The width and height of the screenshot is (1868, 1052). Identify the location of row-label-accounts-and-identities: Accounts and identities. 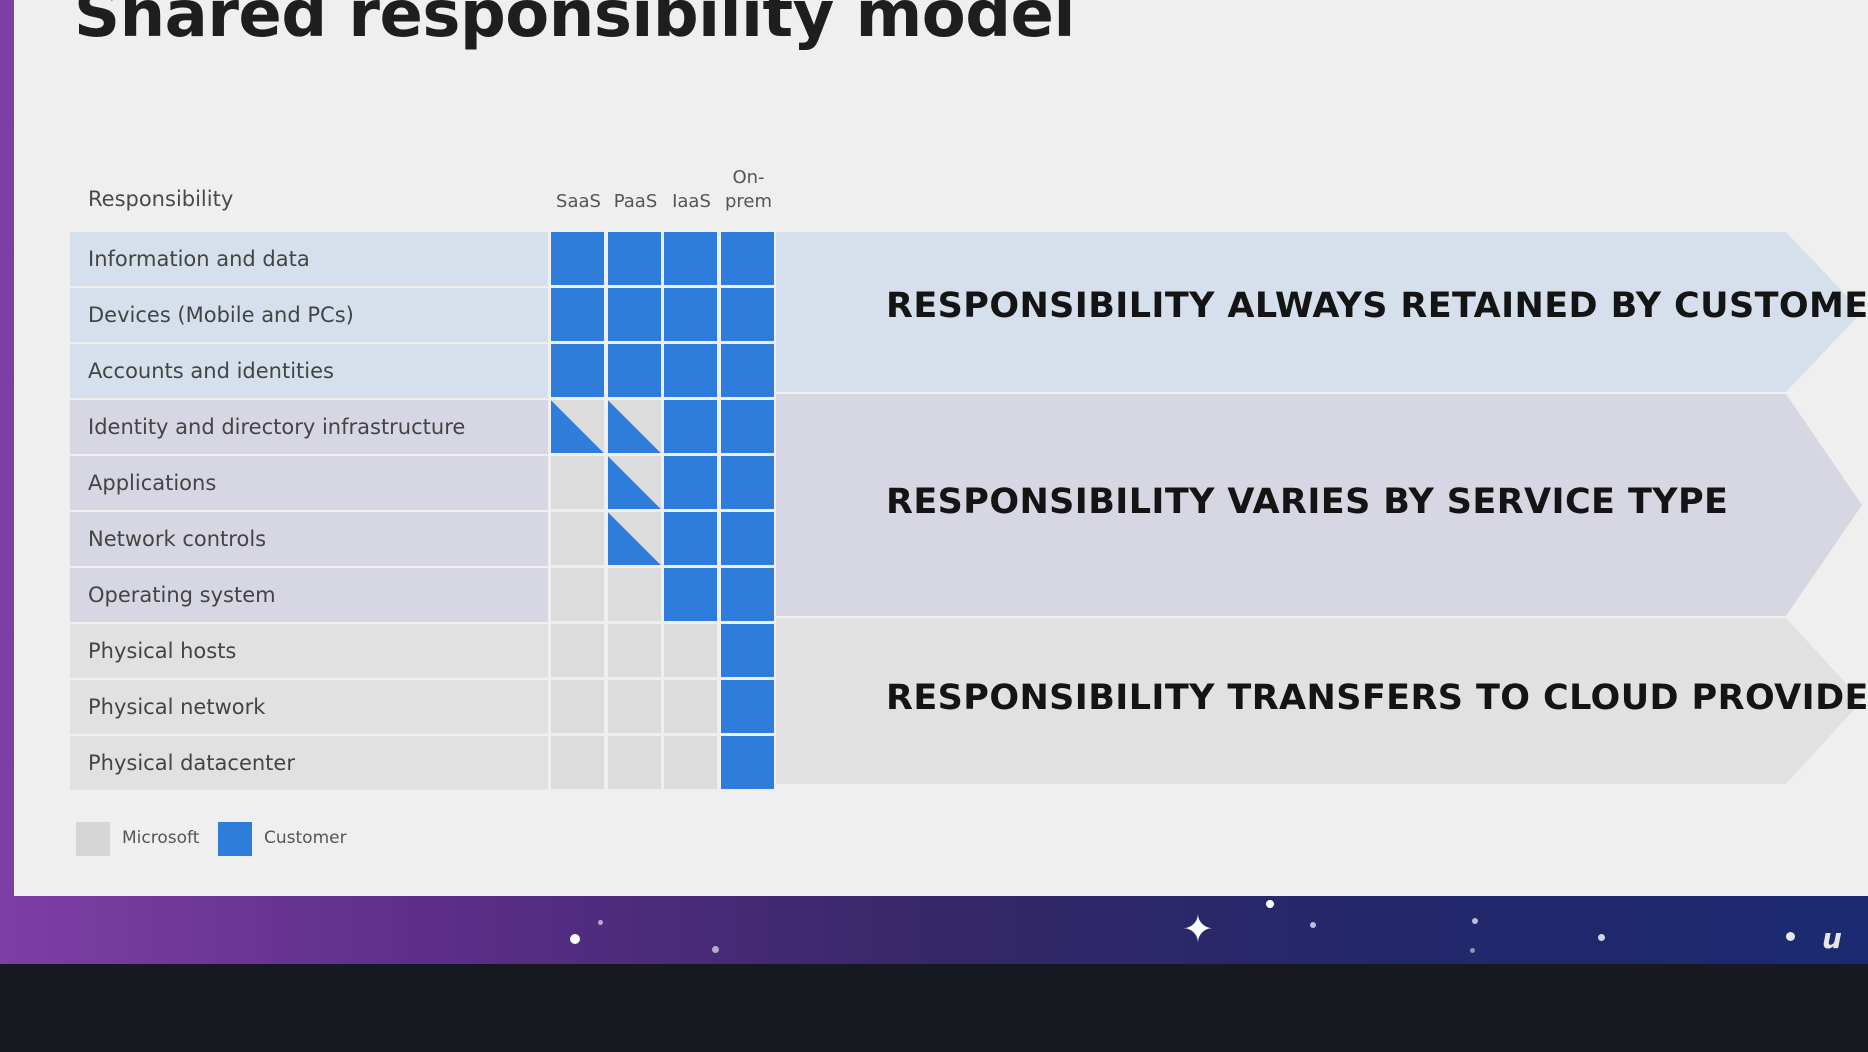
(211, 371).